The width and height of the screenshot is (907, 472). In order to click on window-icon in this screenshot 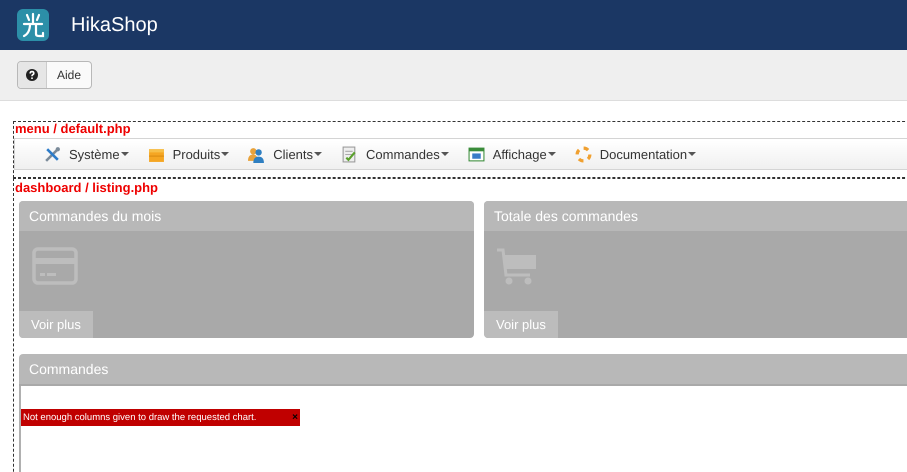, I will do `click(476, 154)`.